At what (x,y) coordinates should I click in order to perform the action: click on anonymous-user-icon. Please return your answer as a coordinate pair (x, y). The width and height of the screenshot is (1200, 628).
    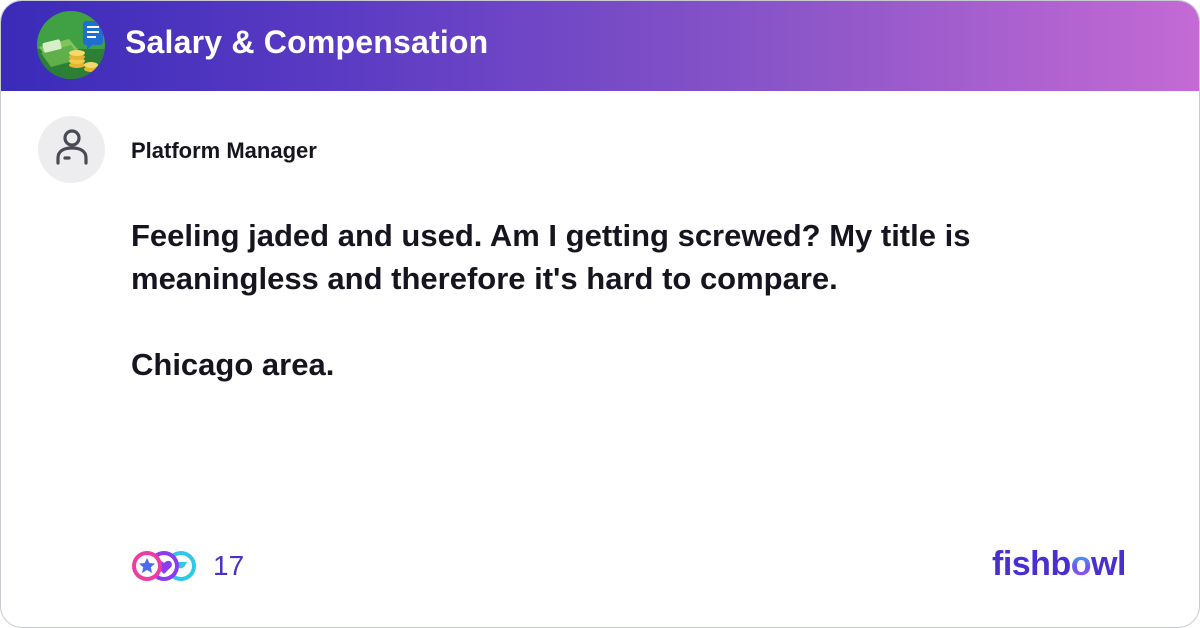
    Looking at the image, I should click on (71, 149).